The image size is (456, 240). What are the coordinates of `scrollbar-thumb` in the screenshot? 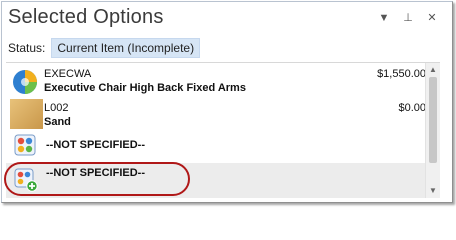 It's located at (433, 120).